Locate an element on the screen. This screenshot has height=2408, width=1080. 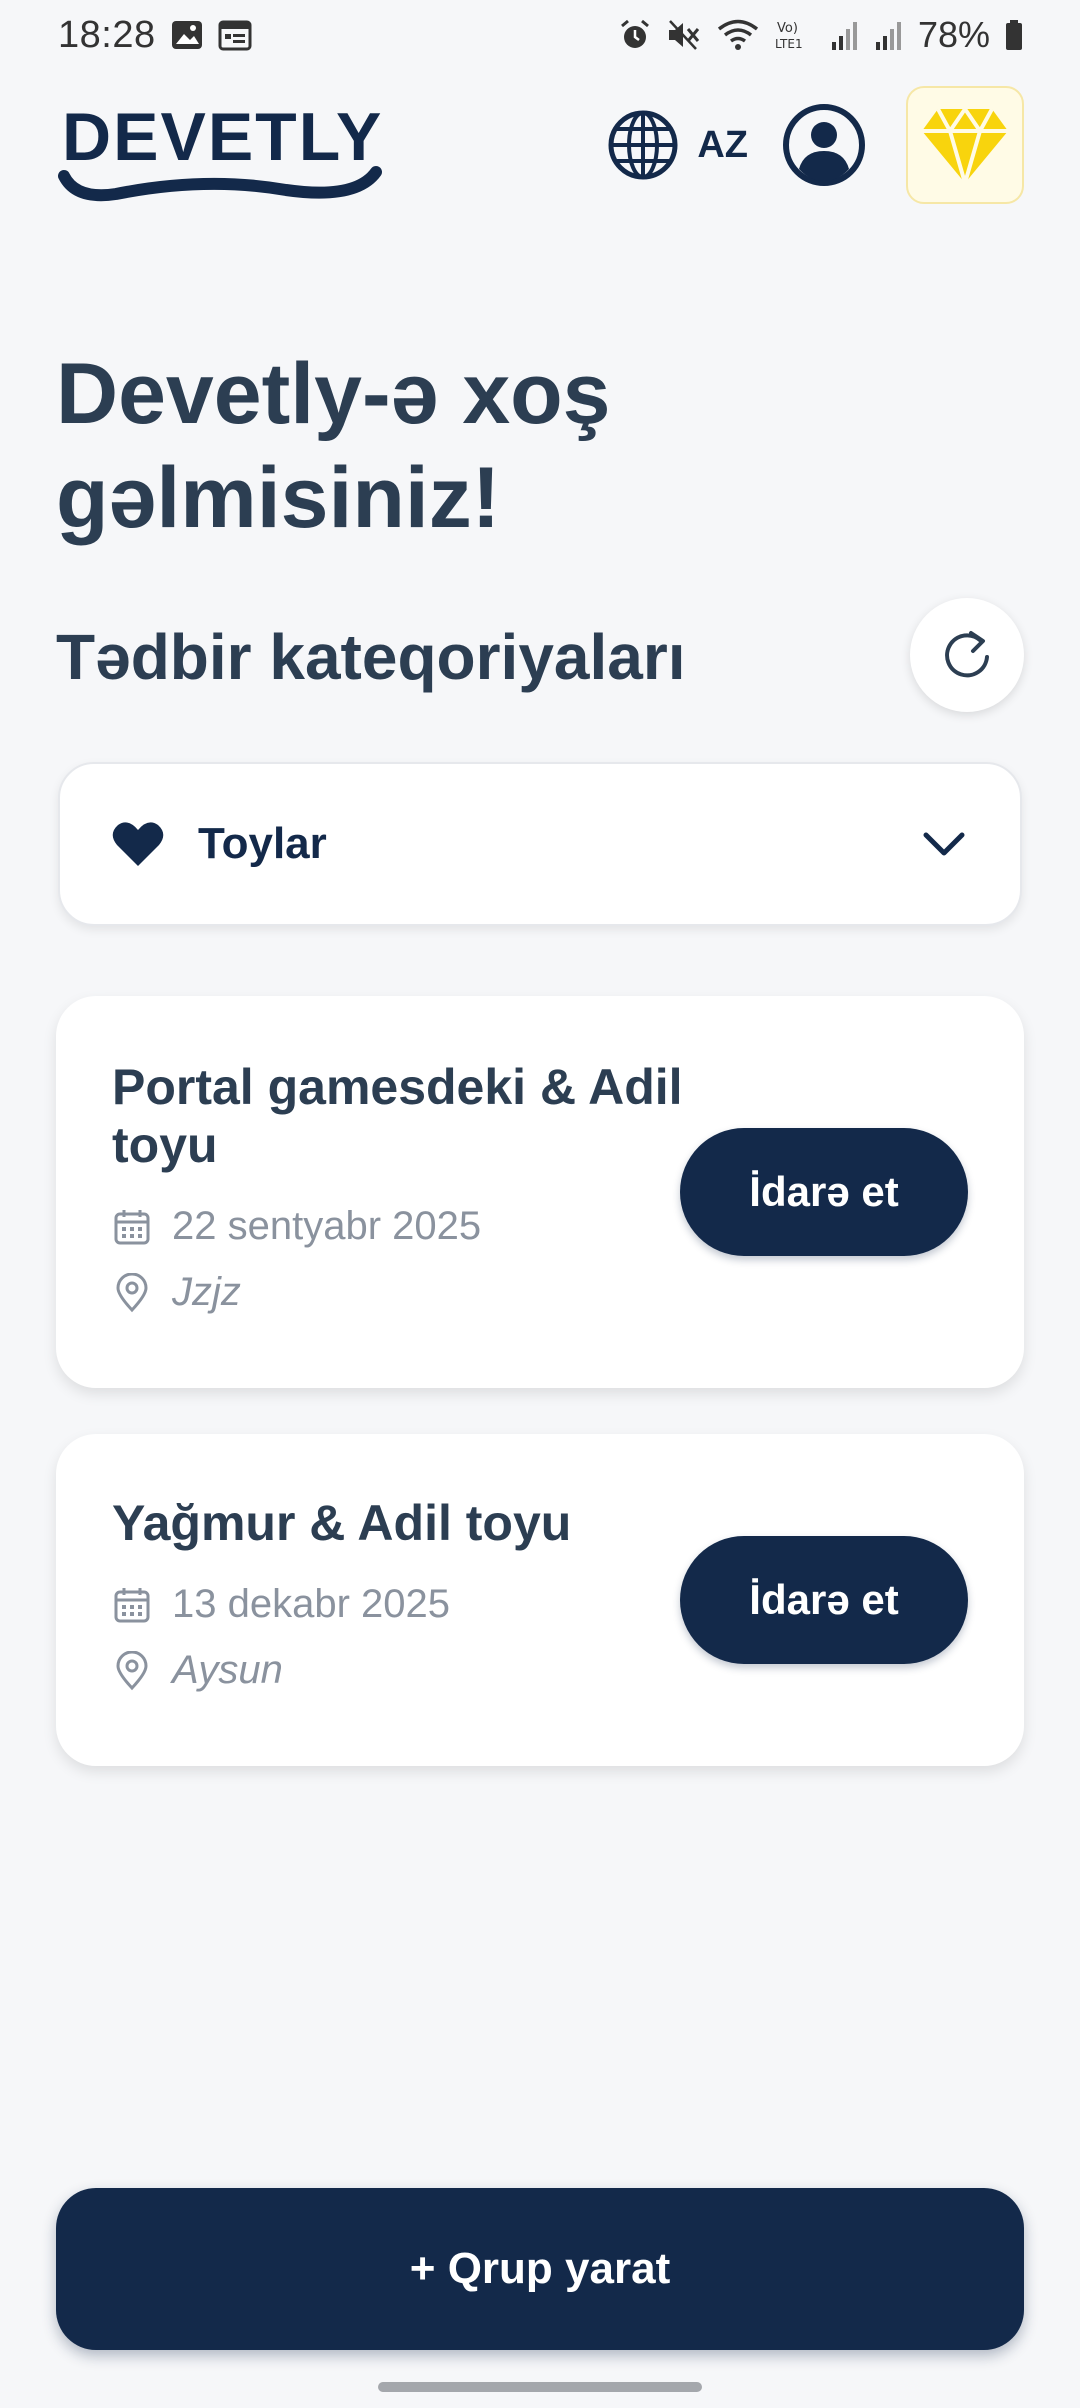
event-date-row: 13 dekabr 2025 is located at coordinates (282, 1604).